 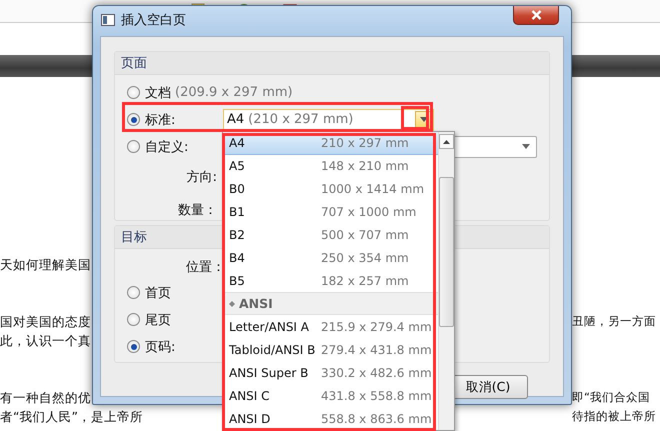 What do you see at coordinates (45, 265) in the screenshot?
I see `document-text: 天如何理解美国` at bounding box center [45, 265].